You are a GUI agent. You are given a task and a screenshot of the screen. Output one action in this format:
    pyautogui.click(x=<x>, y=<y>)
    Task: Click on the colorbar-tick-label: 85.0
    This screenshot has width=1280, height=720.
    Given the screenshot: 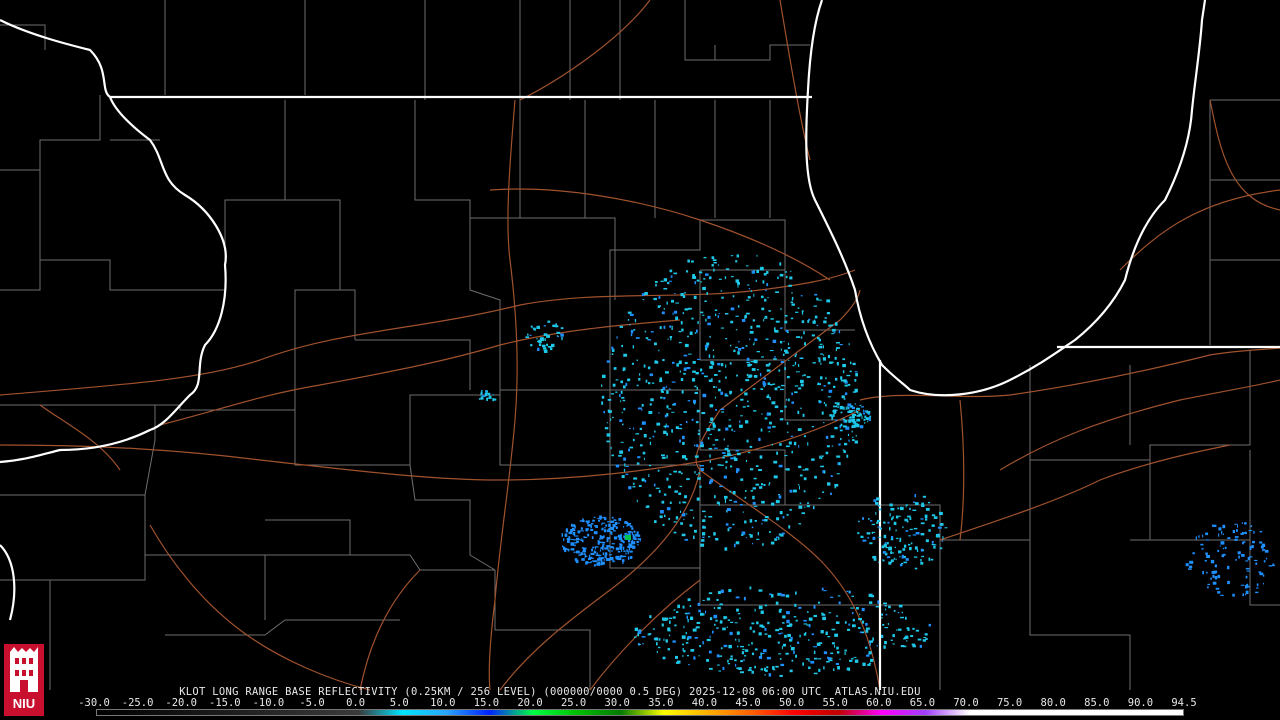 What is the action you would take?
    pyautogui.click(x=1097, y=703)
    